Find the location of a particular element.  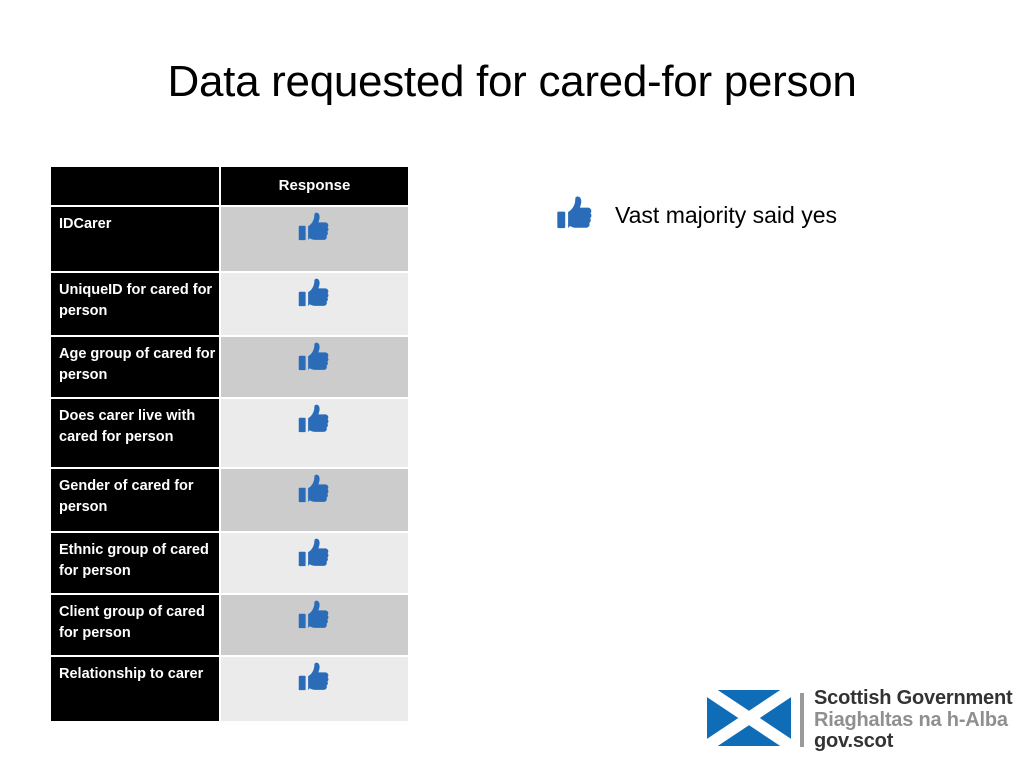

logo-line-riaghaltas-na-h-alba: Riaghaltas na h-Alba is located at coordinates (911, 719).